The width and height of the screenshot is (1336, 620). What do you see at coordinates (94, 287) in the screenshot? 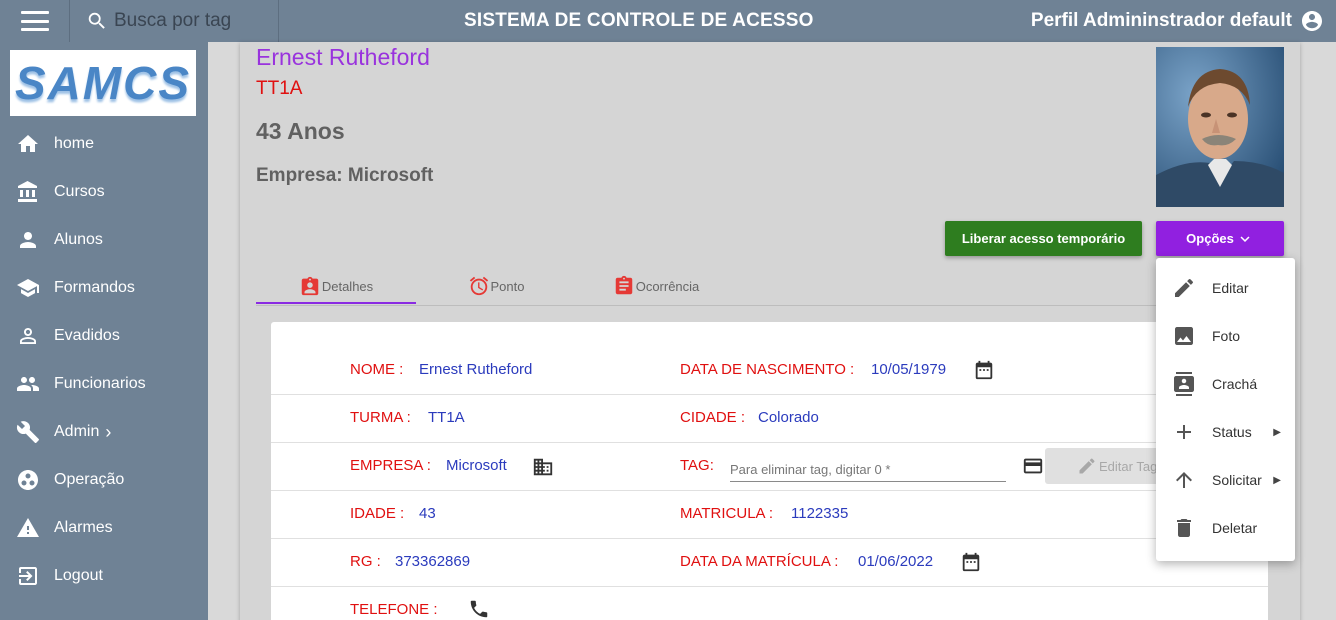
I see `sidebar-item-label: Formandos` at bounding box center [94, 287].